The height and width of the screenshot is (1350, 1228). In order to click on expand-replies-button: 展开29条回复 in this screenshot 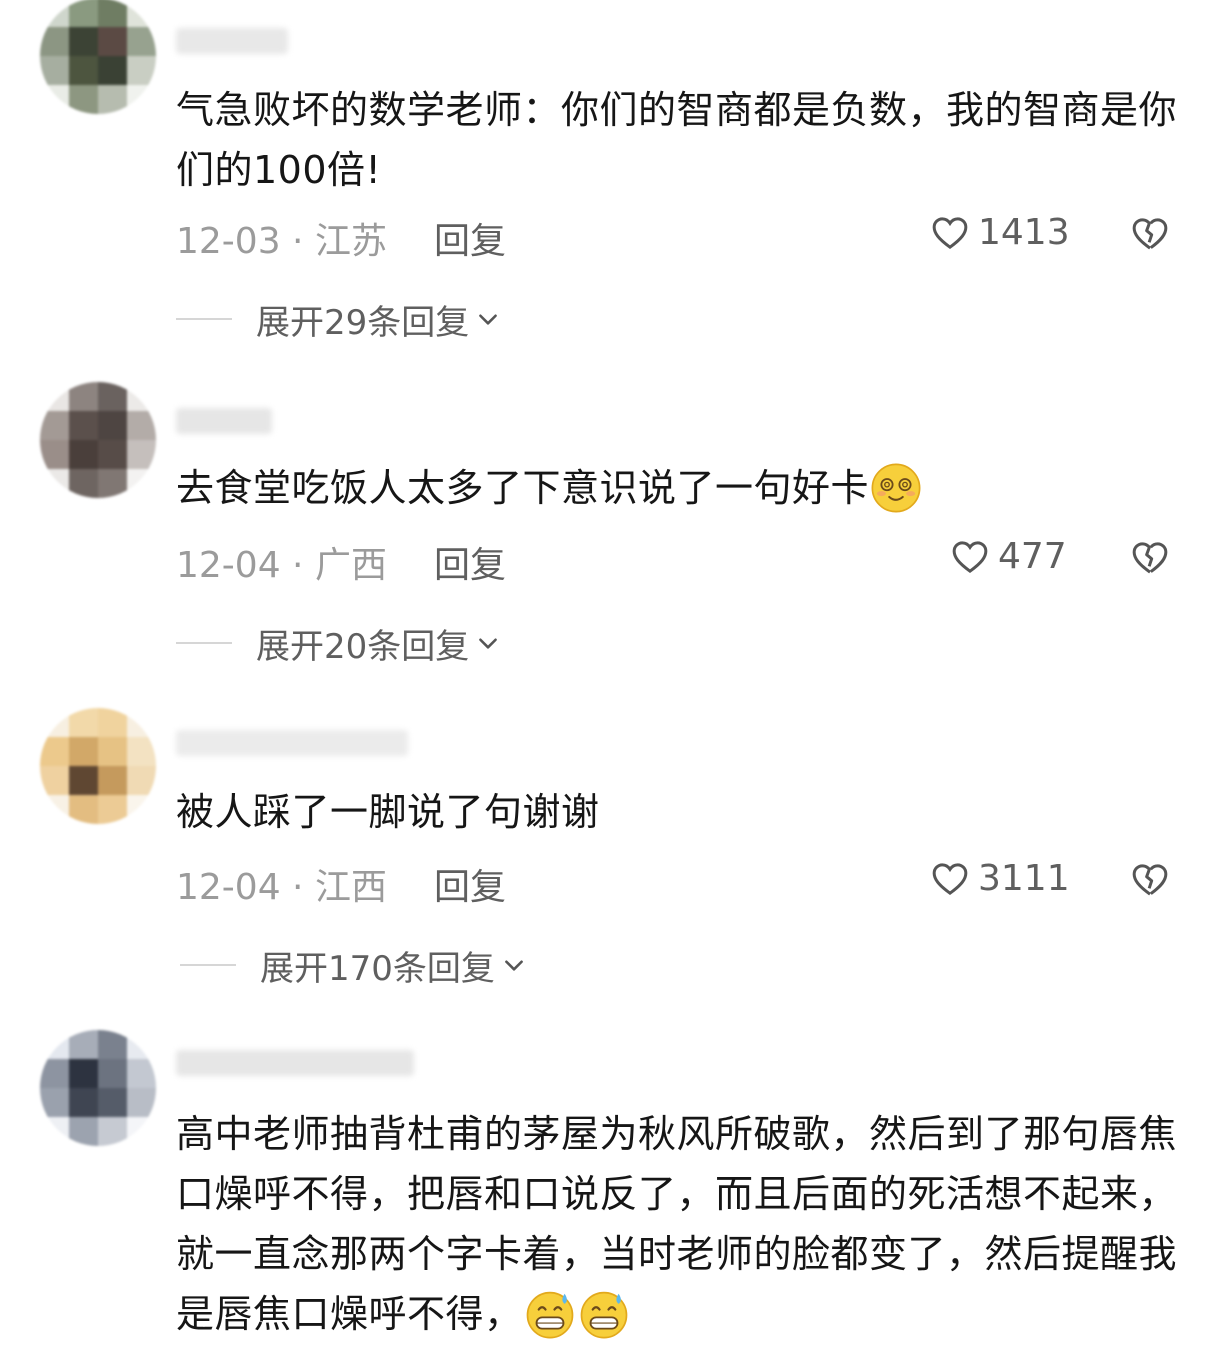, I will do `click(338, 319)`.